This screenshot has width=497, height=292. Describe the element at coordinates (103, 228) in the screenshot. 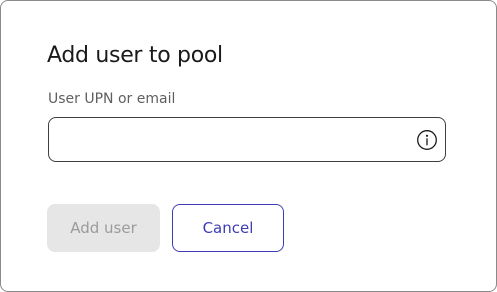

I see `add-user-button: Add user` at that location.